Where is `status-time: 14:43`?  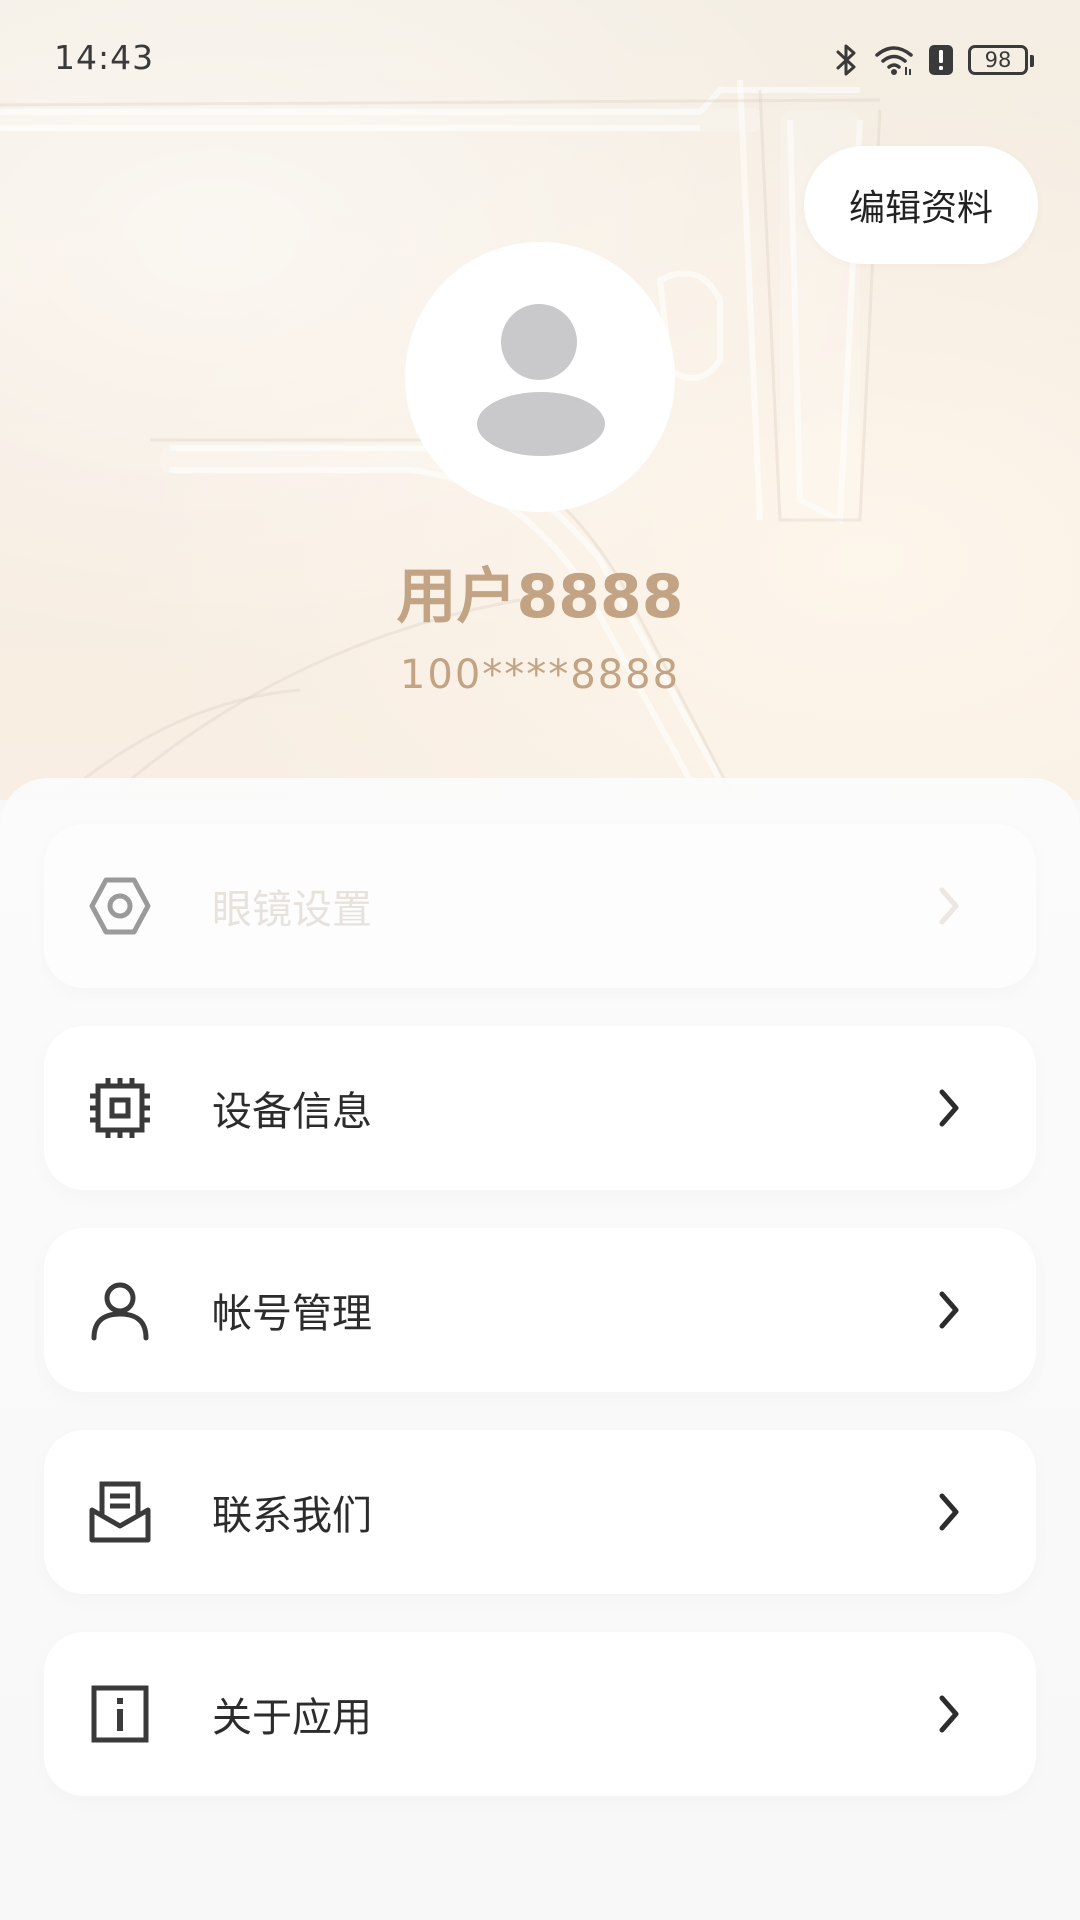 status-time: 14:43 is located at coordinates (104, 57).